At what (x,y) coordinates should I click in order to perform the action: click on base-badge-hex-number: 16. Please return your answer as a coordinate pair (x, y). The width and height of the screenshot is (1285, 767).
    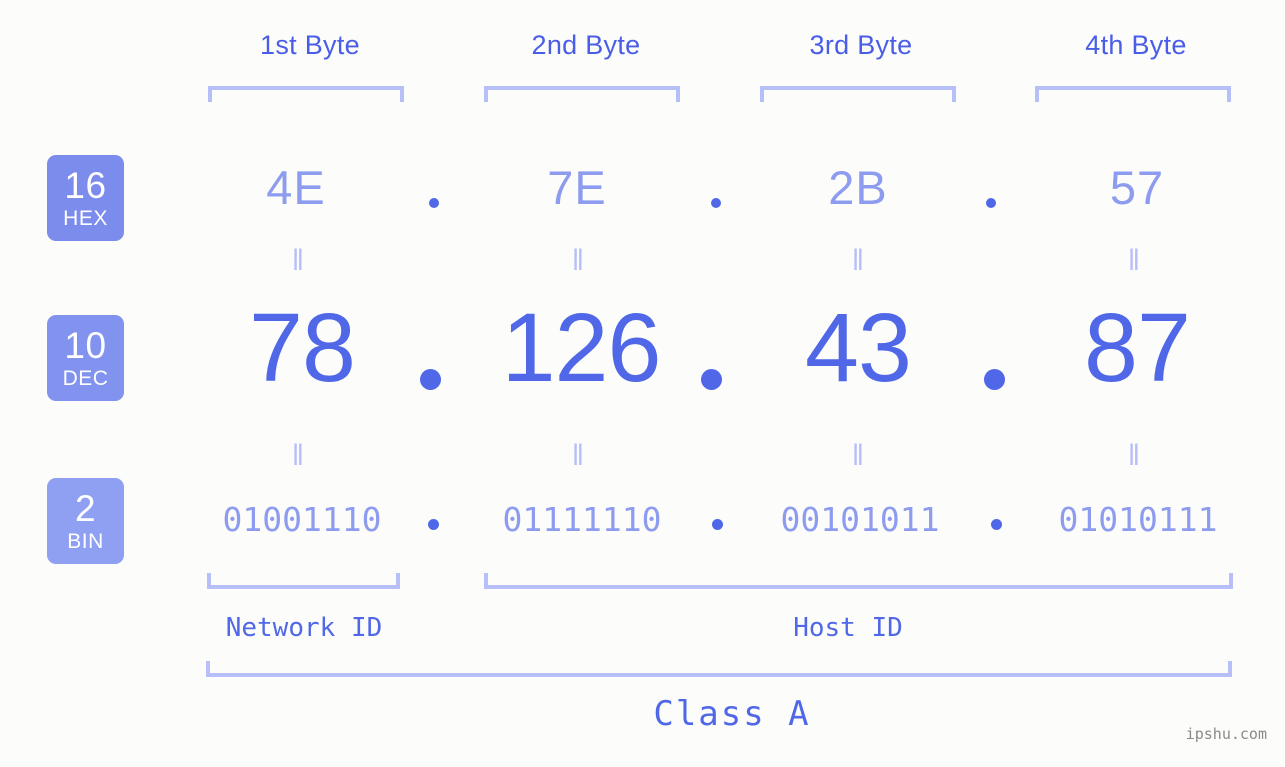
    Looking at the image, I should click on (85, 185).